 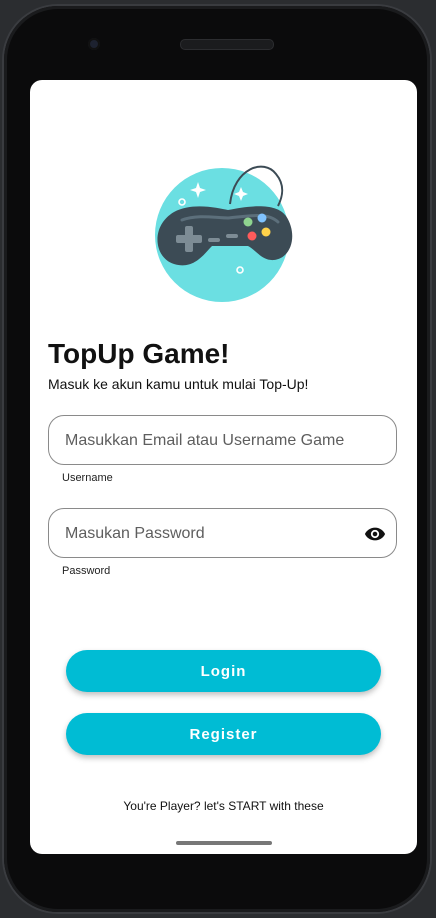 I want to click on username-field, so click(x=222, y=440).